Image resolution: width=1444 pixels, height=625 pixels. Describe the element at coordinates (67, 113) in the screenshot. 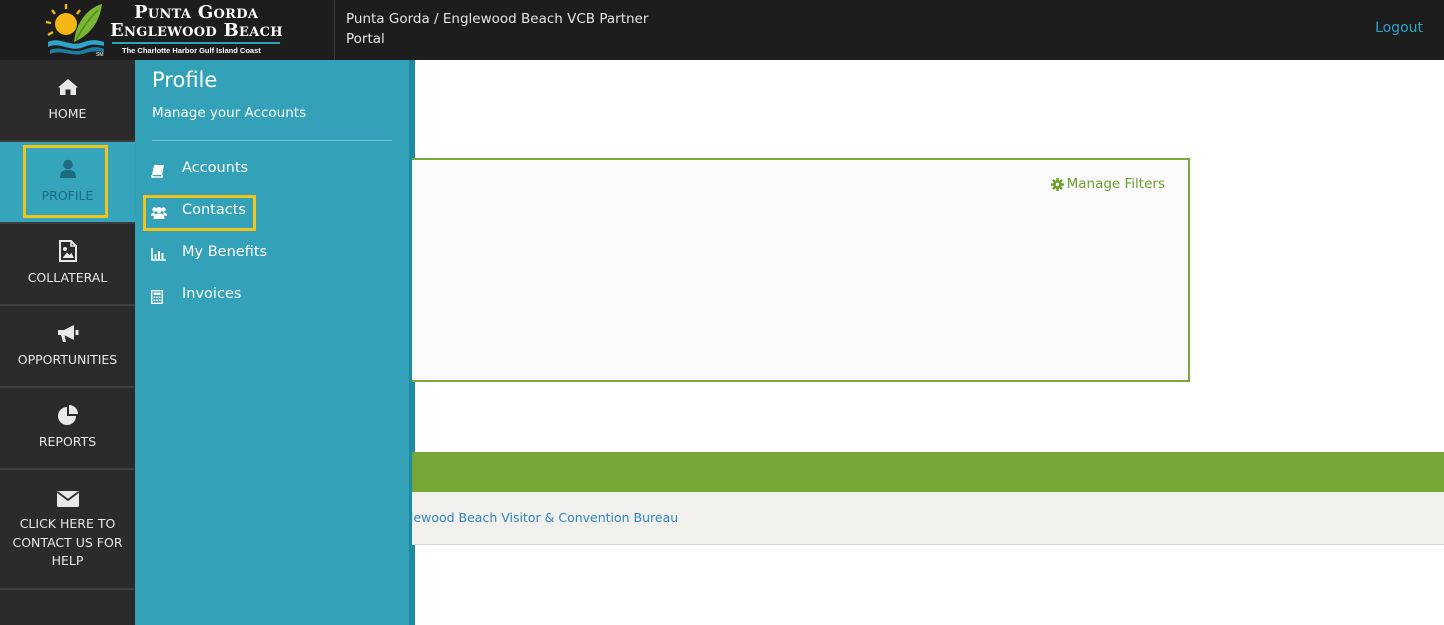

I see `sidebar-item-label: HOME` at that location.